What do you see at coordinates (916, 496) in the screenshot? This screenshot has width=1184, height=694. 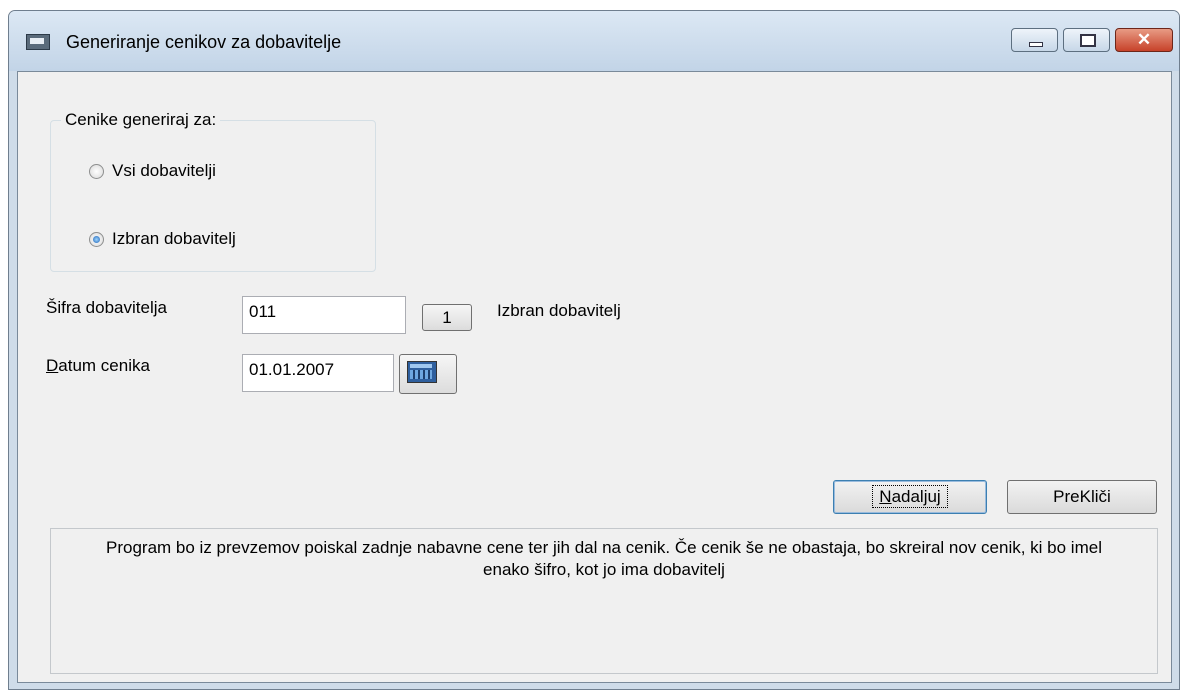 I see `continue-label-rest: adaljuj` at bounding box center [916, 496].